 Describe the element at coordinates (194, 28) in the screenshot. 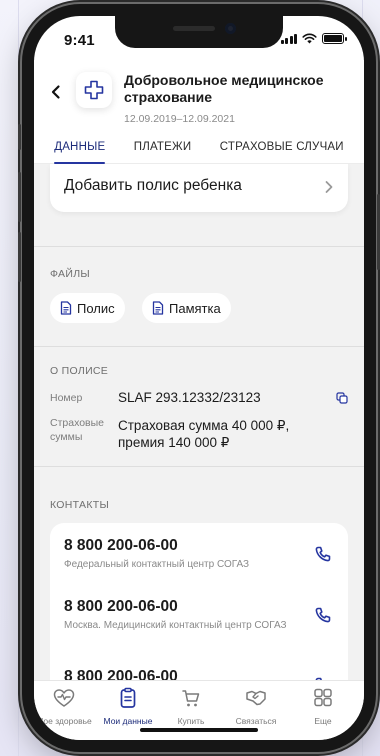

I see `speaker` at that location.